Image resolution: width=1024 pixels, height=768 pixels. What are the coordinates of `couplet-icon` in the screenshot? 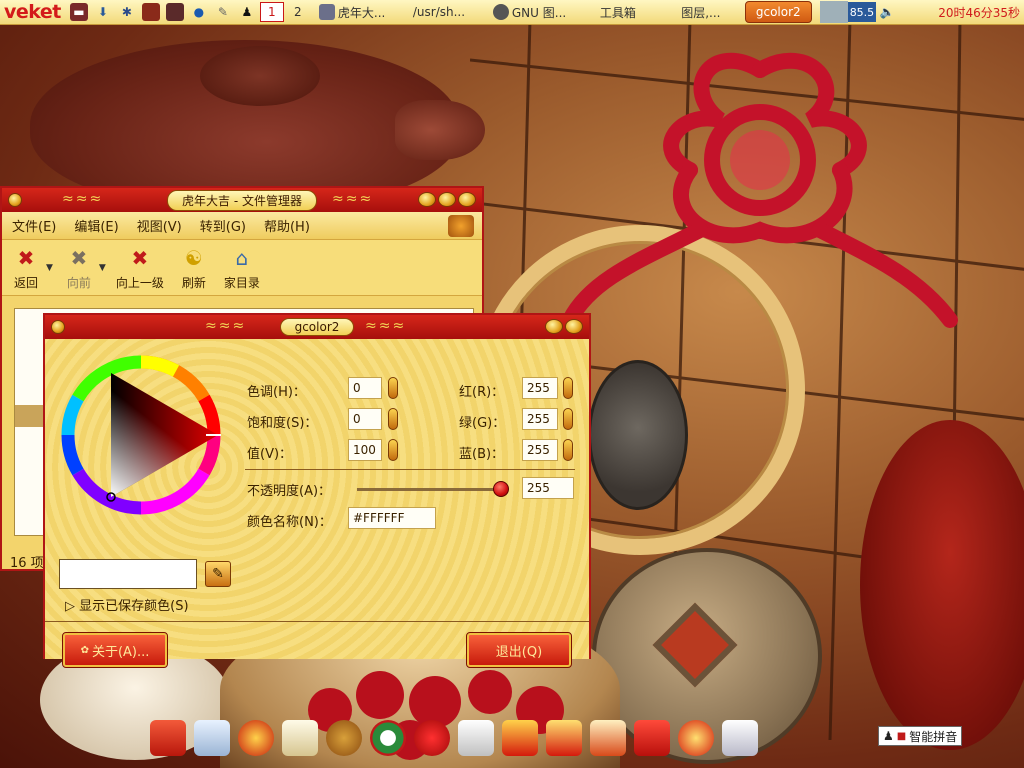 It's located at (564, 738).